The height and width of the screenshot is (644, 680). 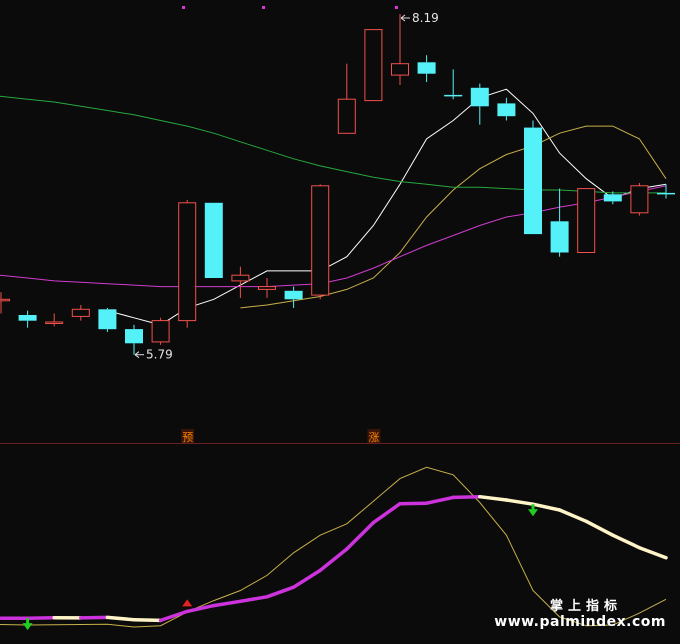 What do you see at coordinates (187, 603) in the screenshot?
I see `signal-up-arrow-icon` at bounding box center [187, 603].